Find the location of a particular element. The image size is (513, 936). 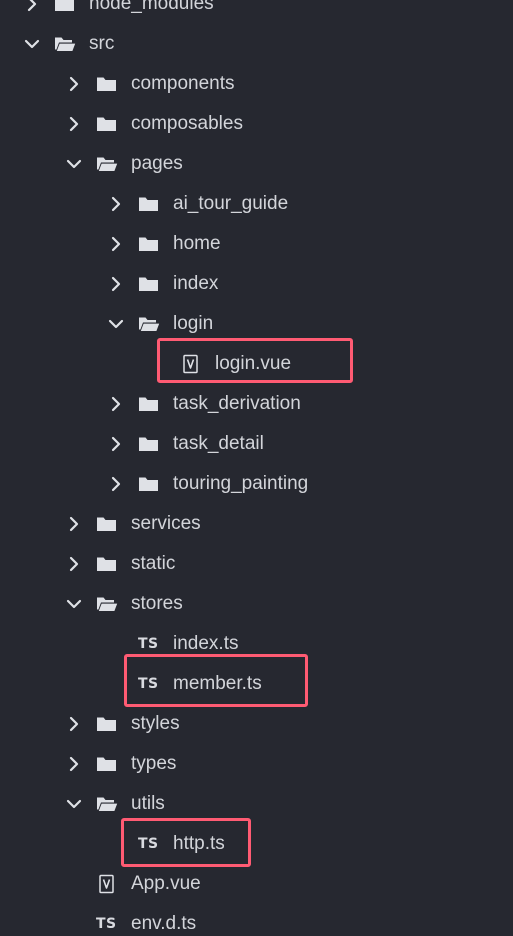

tree-item-label: pages is located at coordinates (157, 163).